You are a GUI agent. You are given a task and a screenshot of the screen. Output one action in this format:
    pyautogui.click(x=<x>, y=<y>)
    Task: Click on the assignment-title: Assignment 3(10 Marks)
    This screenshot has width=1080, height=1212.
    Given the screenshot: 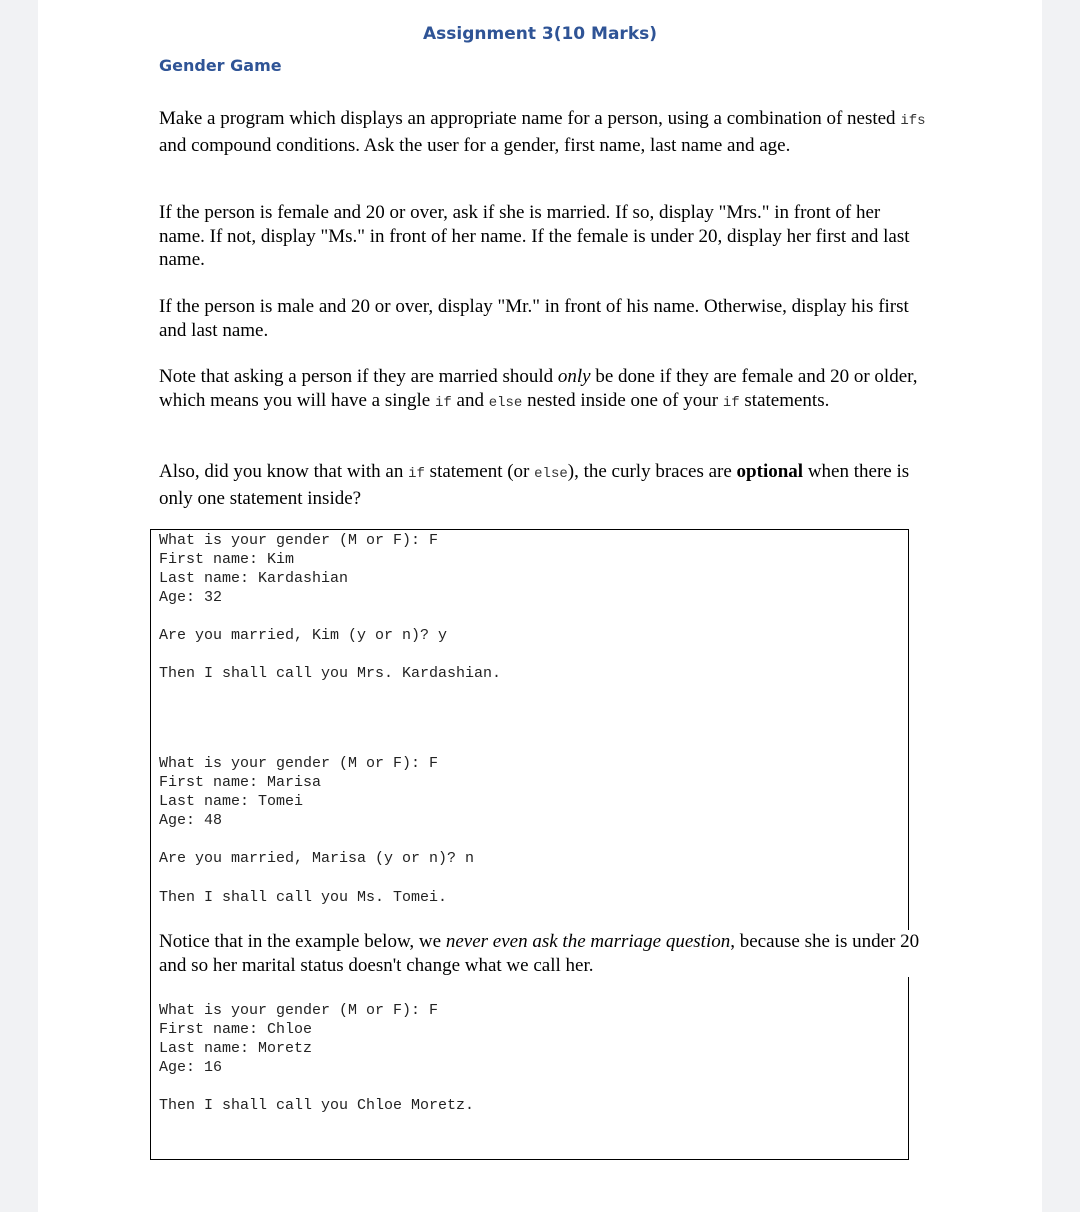 What is the action you would take?
    pyautogui.click(x=540, y=34)
    